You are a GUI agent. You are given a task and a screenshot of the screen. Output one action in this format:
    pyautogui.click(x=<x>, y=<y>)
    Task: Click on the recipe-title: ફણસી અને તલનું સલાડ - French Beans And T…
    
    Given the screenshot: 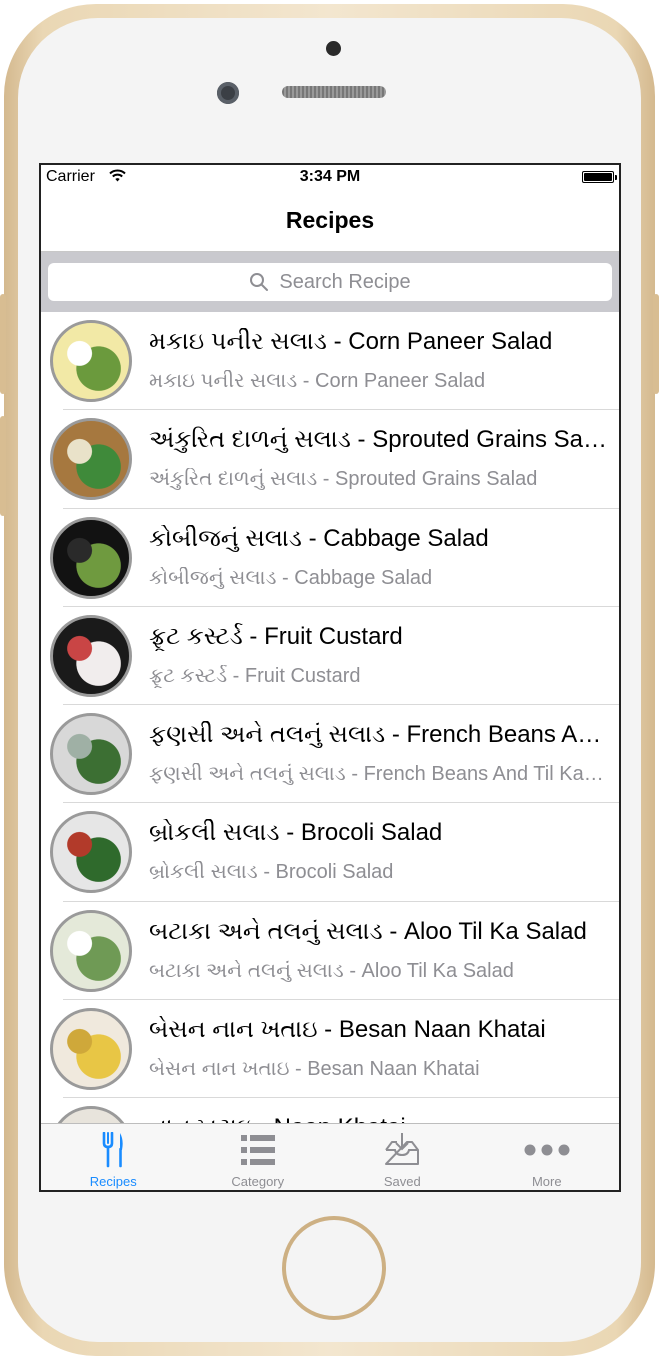 What is the action you would take?
    pyautogui.click(x=378, y=735)
    